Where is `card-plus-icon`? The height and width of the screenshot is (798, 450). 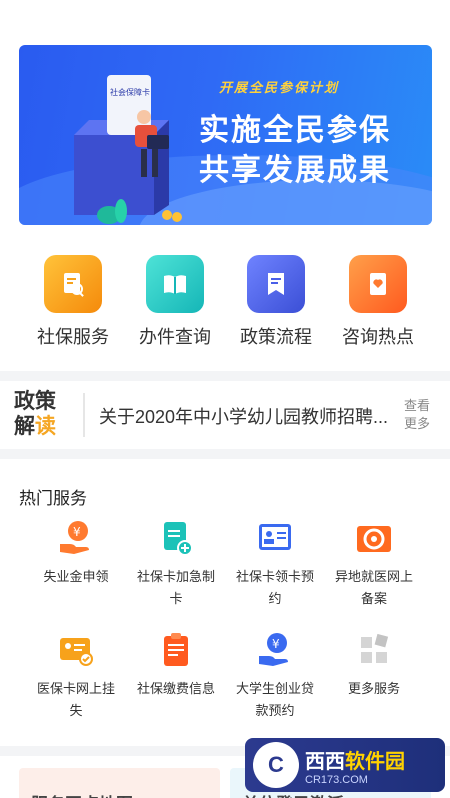
card-plus-icon is located at coordinates (176, 538).